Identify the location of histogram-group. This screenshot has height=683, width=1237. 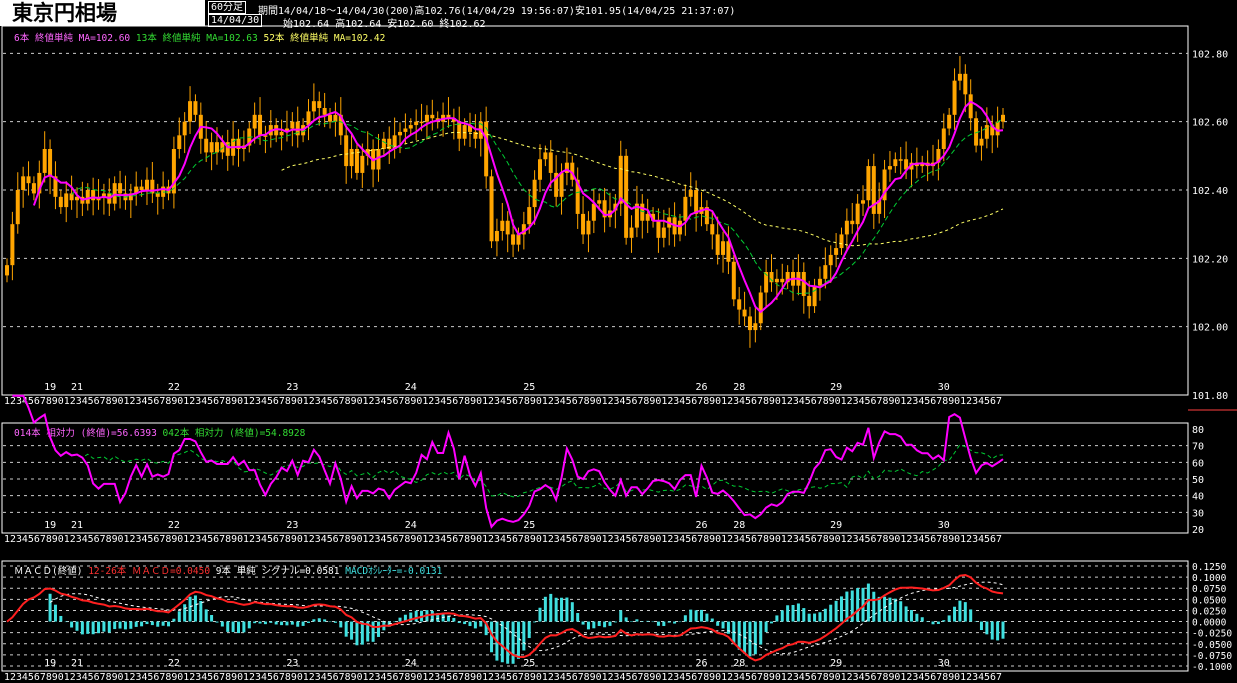
(526, 623).